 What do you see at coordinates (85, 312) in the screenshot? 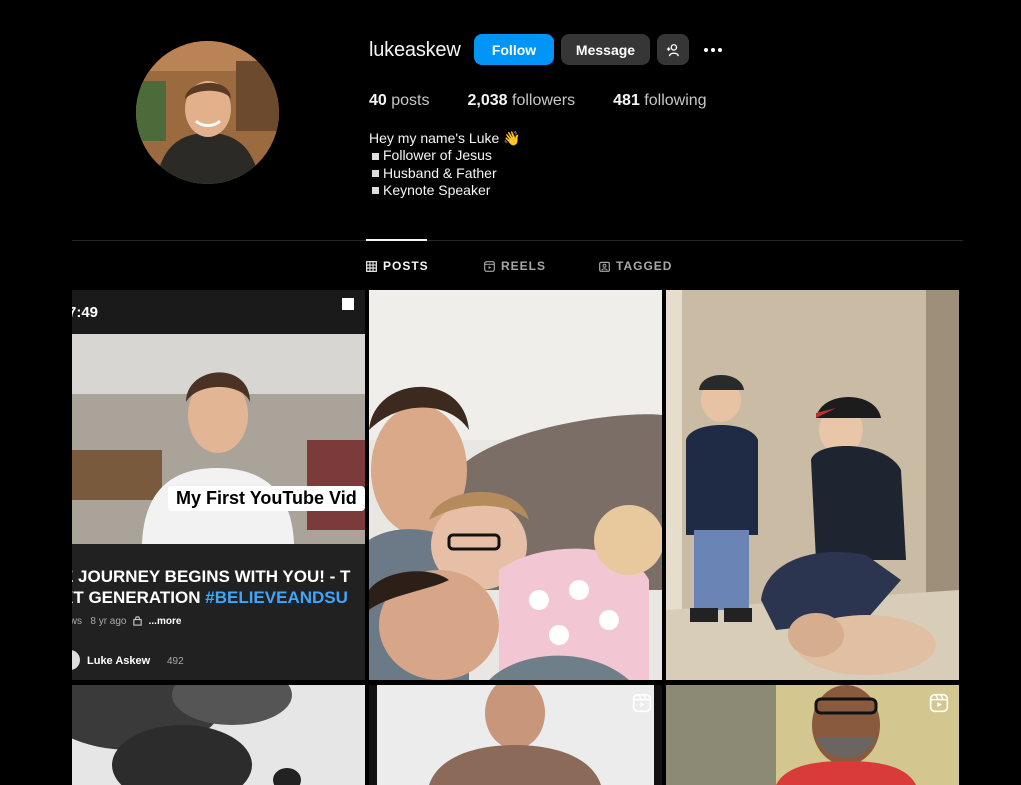
I see `phone-status-time: 7:49` at bounding box center [85, 312].